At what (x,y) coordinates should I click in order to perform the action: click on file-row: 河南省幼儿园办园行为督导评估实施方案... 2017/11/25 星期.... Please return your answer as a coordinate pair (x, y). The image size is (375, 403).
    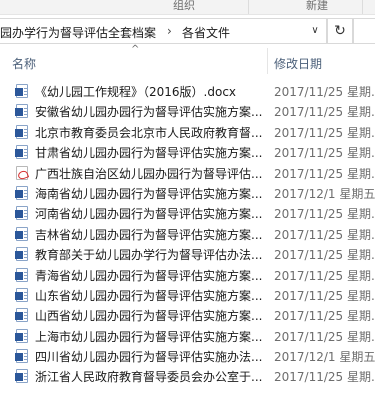
    Looking at the image, I should click on (187, 213).